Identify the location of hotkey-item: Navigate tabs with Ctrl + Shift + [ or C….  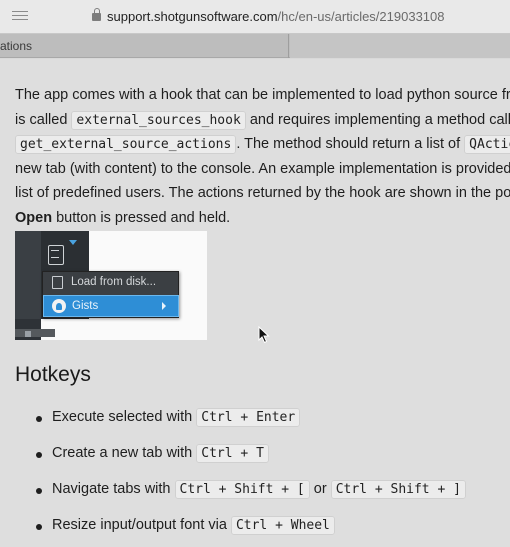
(262, 498).